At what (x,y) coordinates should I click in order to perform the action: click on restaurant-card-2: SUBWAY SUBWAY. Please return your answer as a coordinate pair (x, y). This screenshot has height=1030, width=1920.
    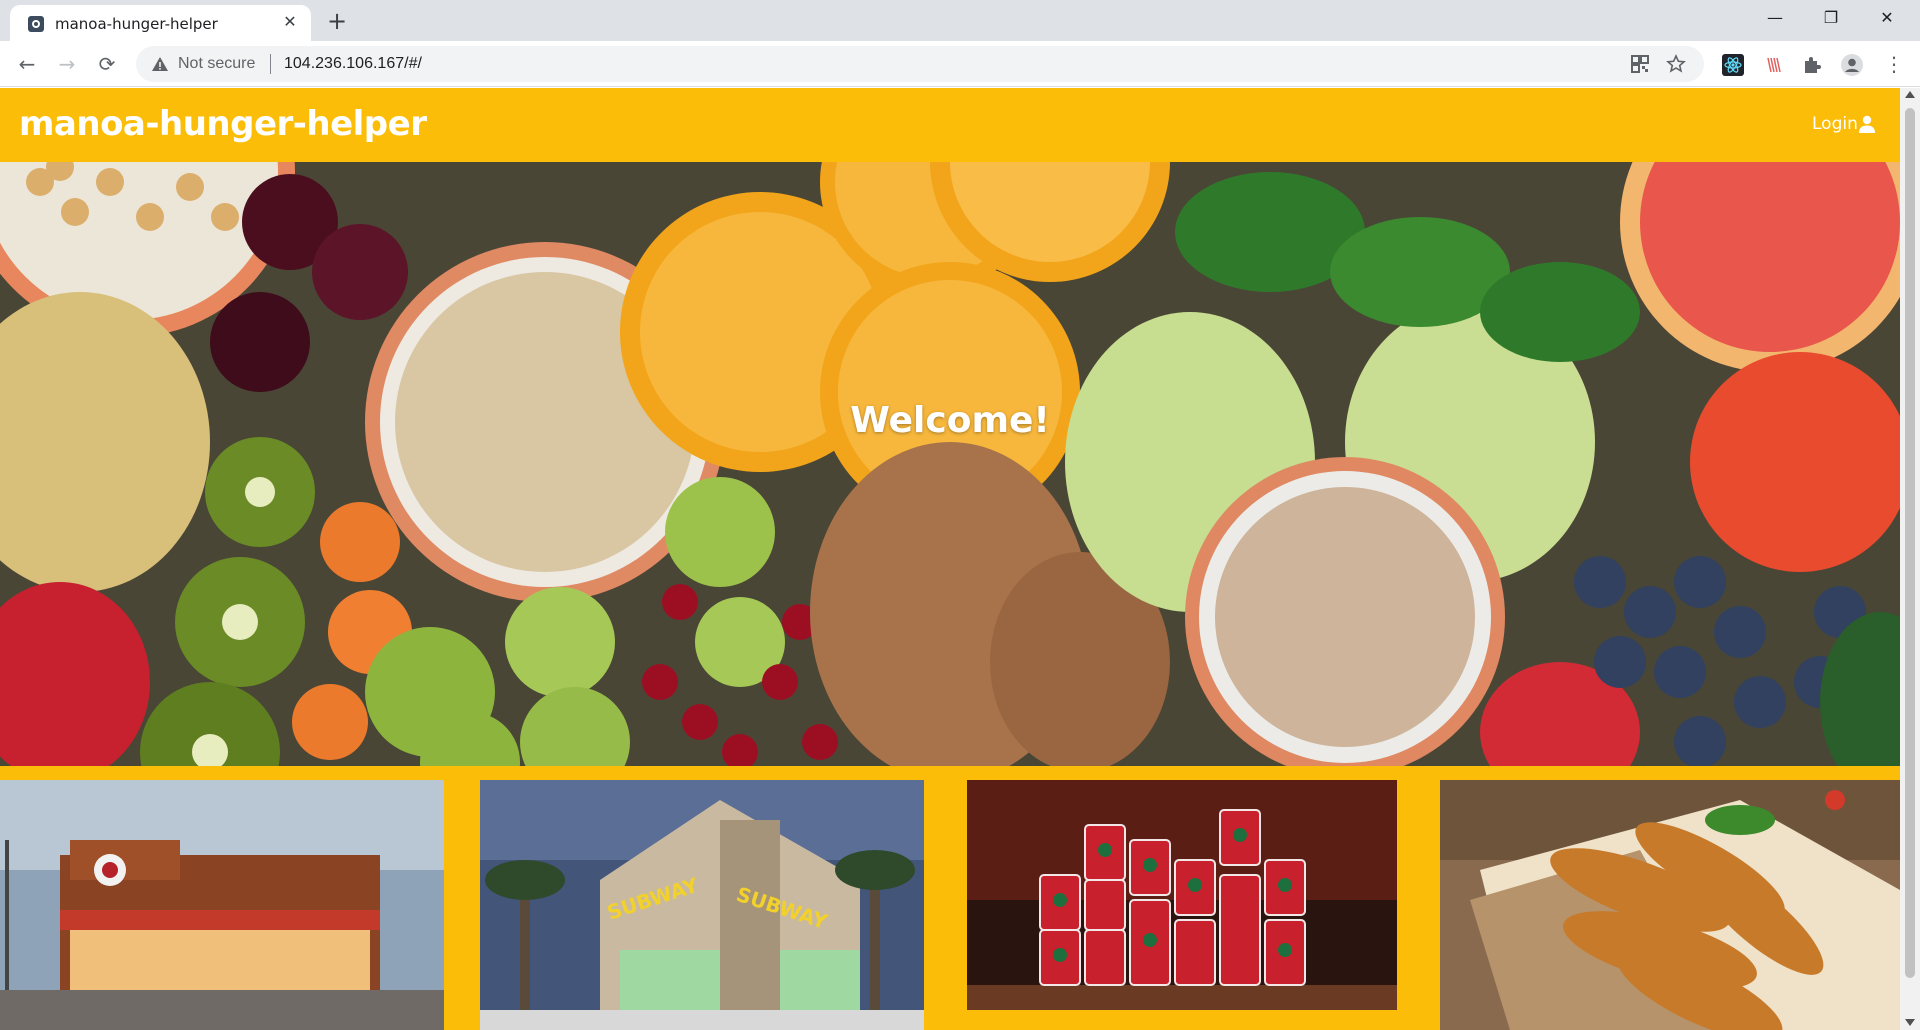
    Looking at the image, I should click on (702, 905).